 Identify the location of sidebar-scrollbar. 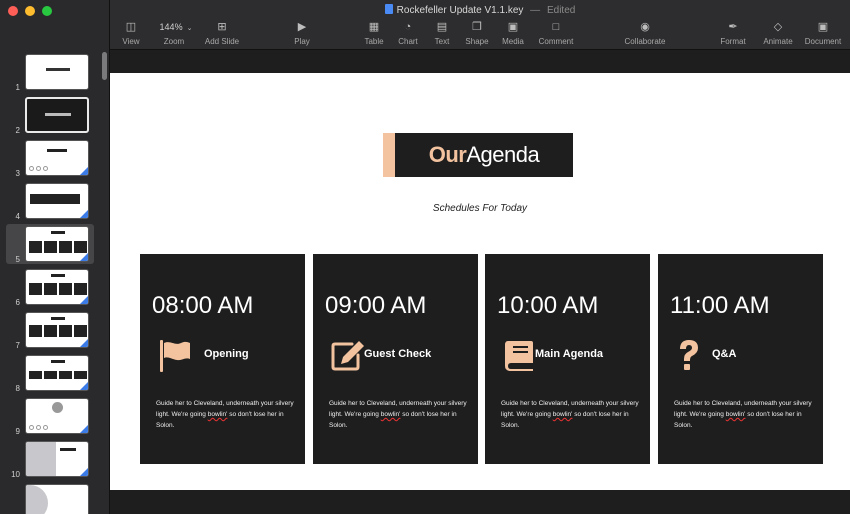
(104, 66).